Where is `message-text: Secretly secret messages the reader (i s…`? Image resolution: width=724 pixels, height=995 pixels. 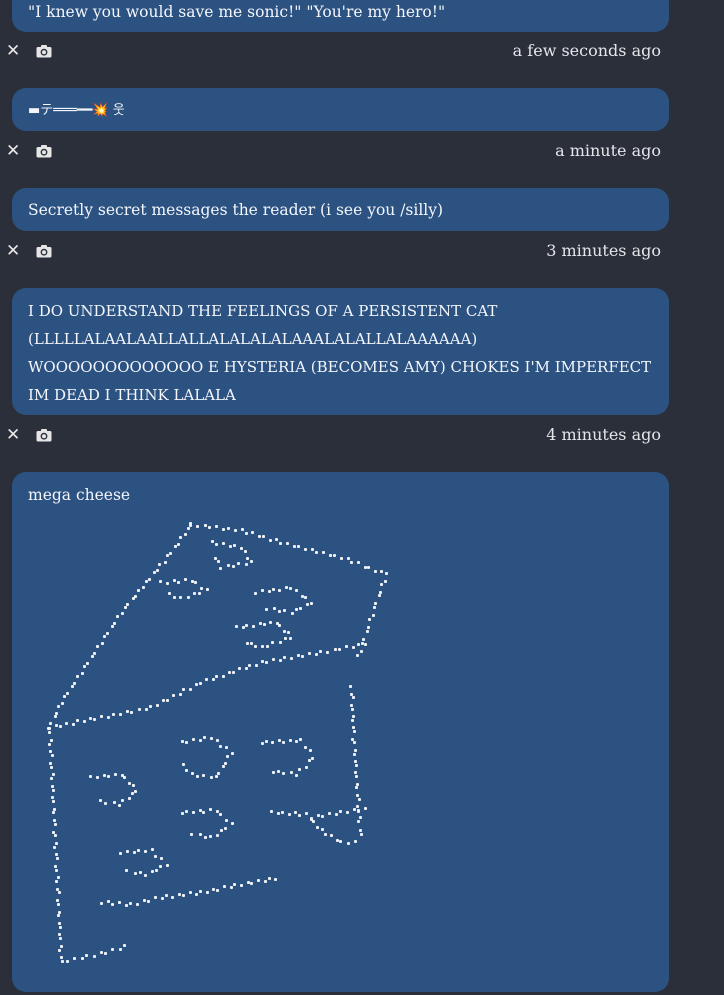 message-text: Secretly secret messages the reader (i s… is located at coordinates (236, 210).